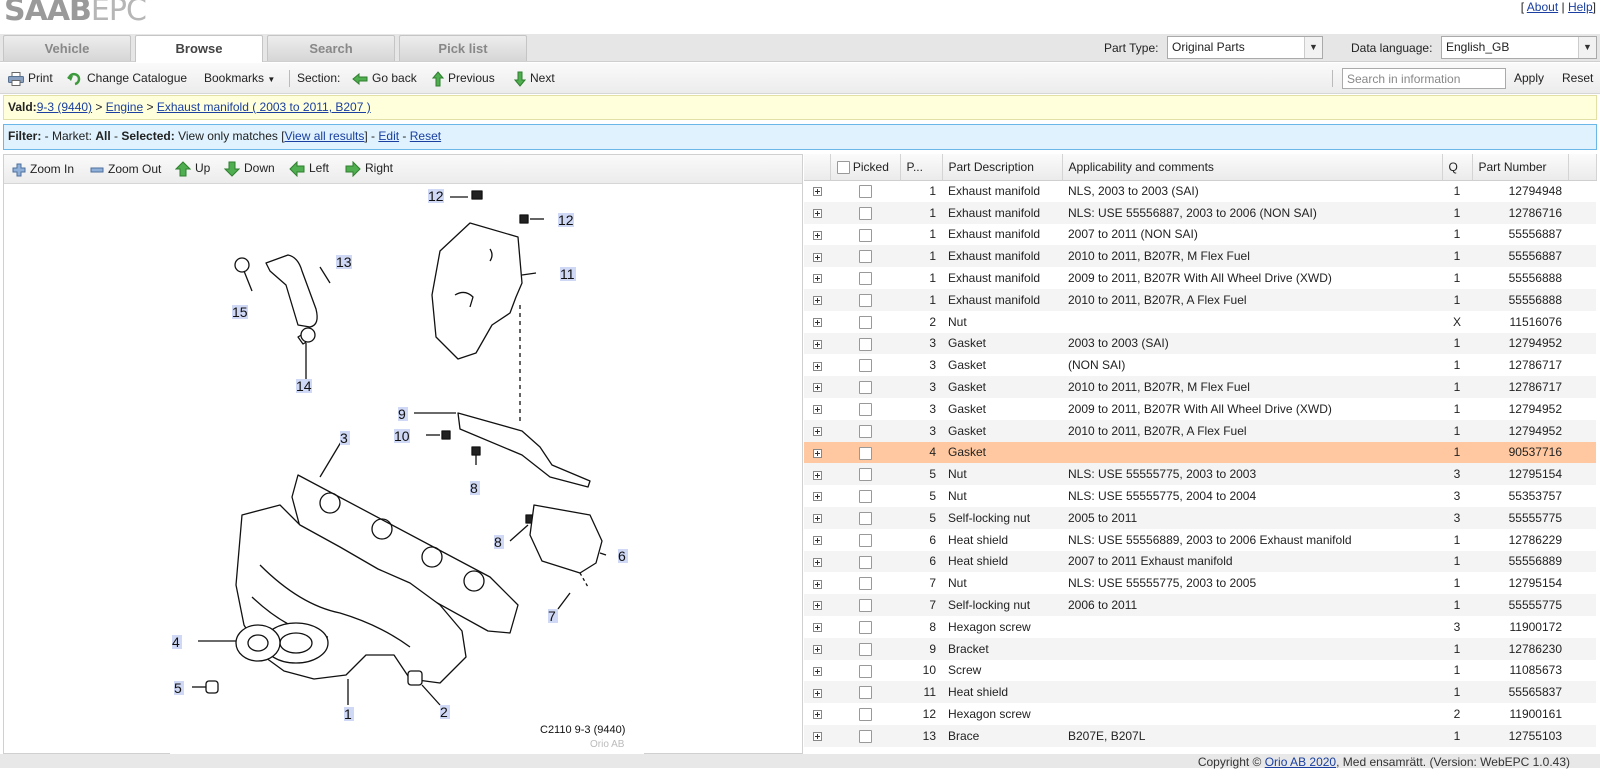 Image resolution: width=1600 pixels, height=769 pixels. What do you see at coordinates (304, 386) in the screenshot?
I see `callout-14: 14` at bounding box center [304, 386].